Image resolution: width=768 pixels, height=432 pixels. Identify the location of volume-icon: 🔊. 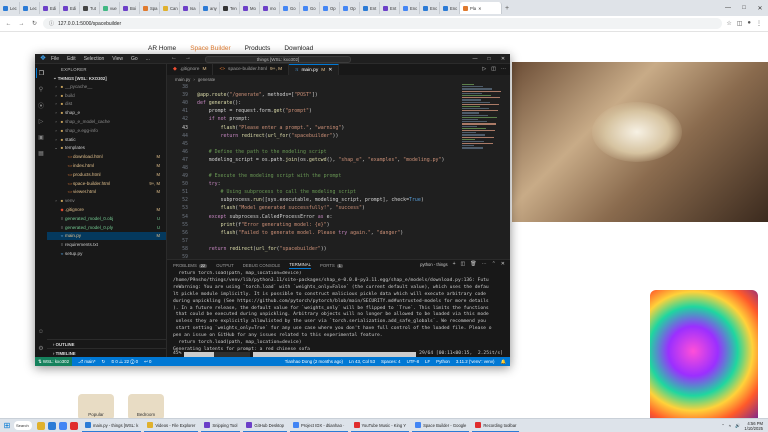
(737, 426).